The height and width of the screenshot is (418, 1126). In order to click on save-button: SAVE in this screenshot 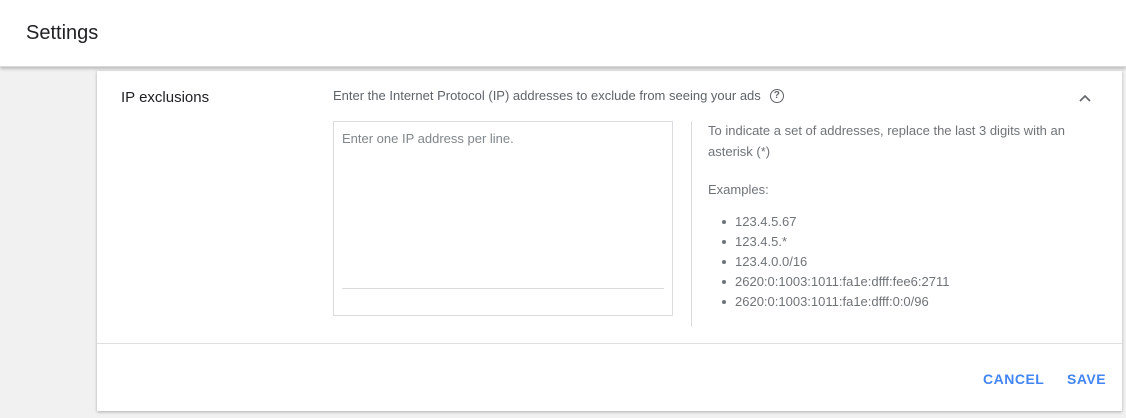, I will do `click(1086, 379)`.